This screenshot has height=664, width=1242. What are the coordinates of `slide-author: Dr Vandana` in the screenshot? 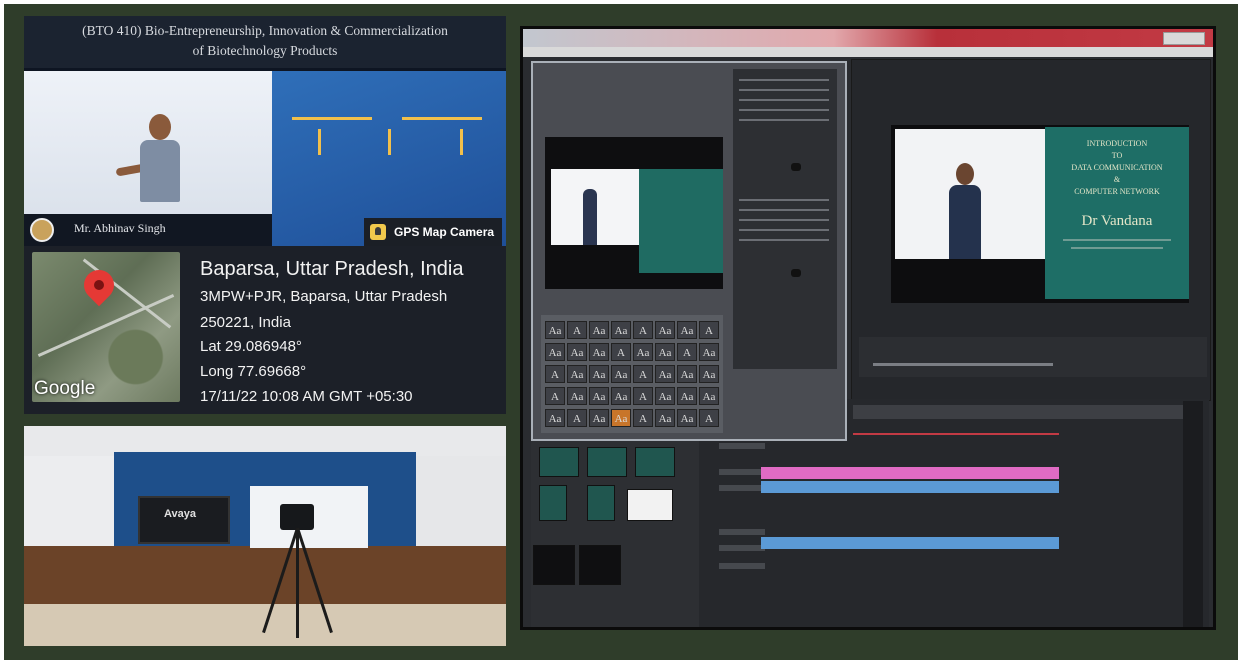 It's located at (1117, 221).